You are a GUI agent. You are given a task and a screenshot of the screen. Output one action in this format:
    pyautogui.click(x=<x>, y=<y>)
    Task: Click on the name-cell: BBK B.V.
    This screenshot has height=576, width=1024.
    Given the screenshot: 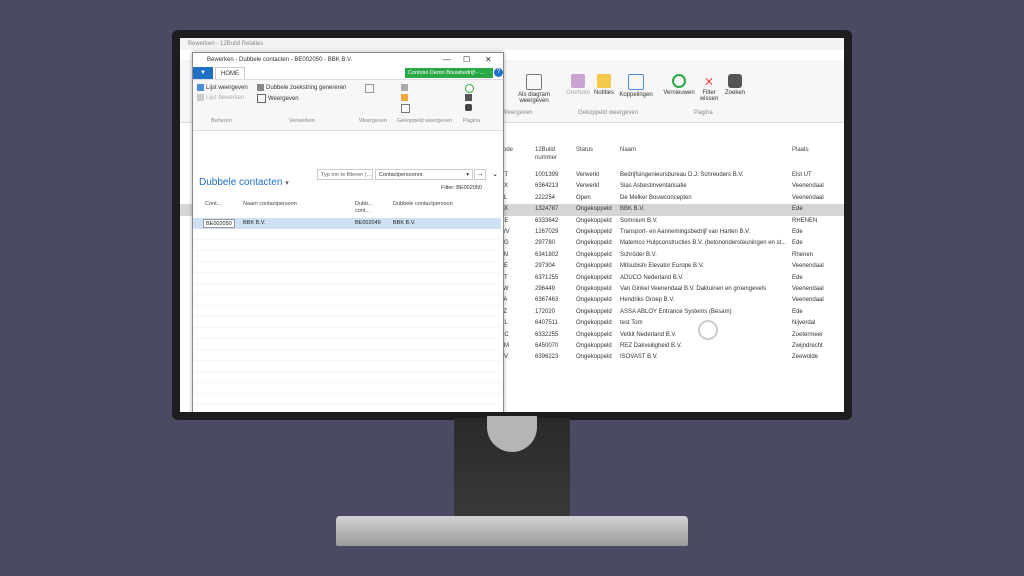 What is the action you would take?
    pyautogui.click(x=632, y=209)
    